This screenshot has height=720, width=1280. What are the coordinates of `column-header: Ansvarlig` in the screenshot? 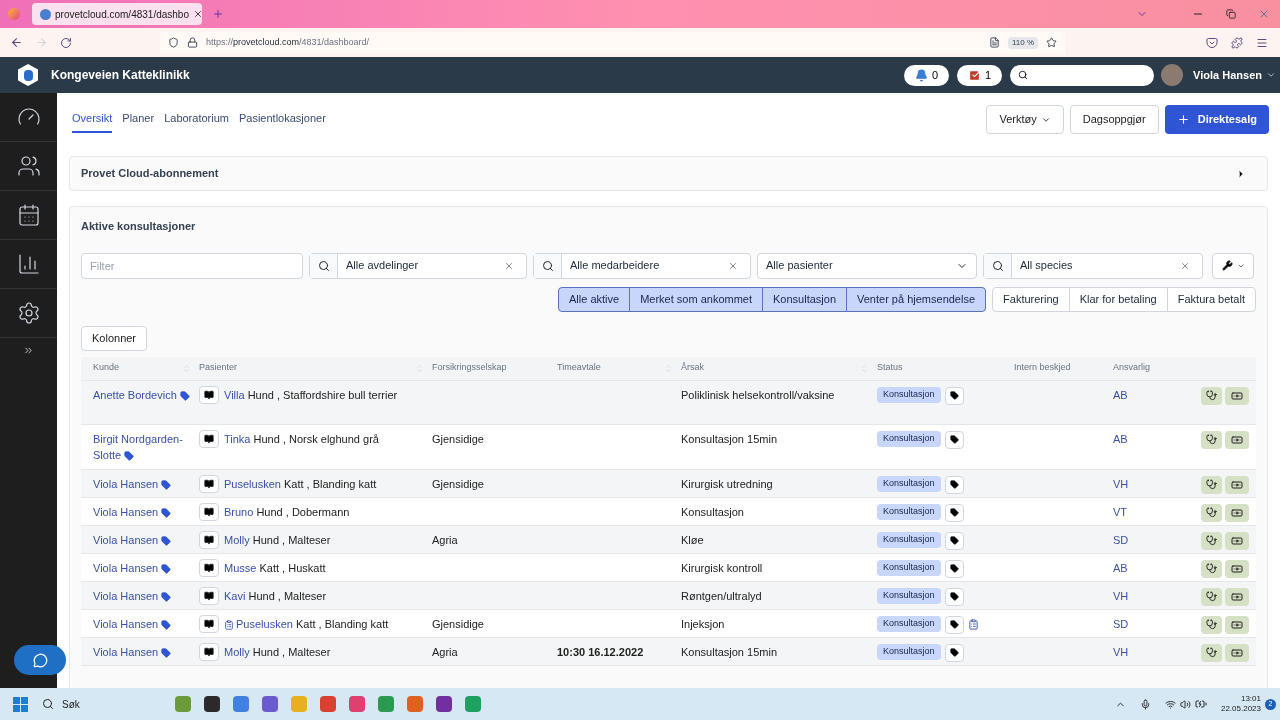 It's located at (1157, 368).